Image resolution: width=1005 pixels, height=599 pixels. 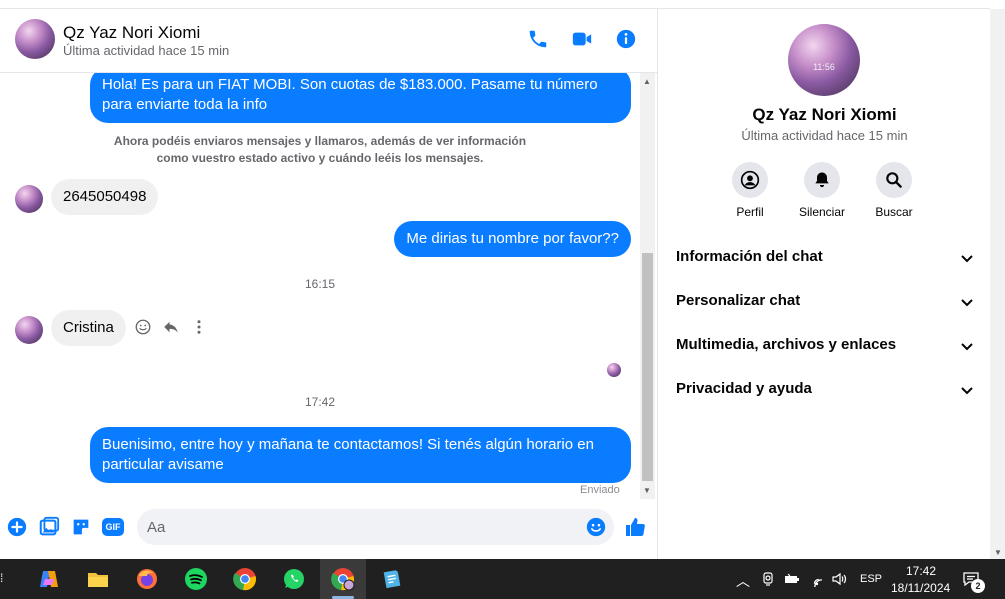 What do you see at coordinates (636, 527) in the screenshot?
I see `thumbs-up-icon` at bounding box center [636, 527].